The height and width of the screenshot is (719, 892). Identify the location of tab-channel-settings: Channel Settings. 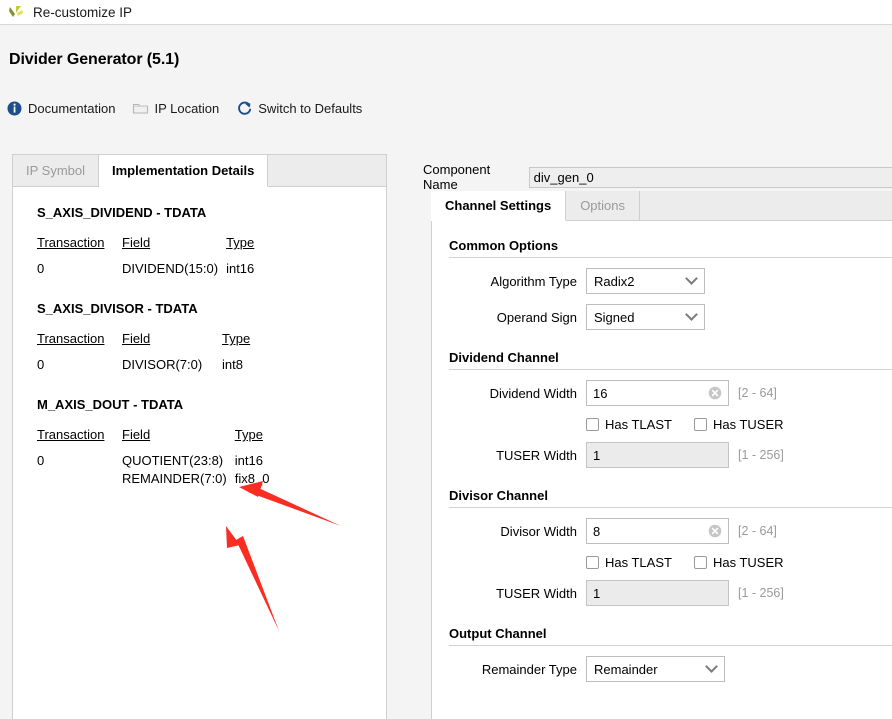
(499, 206).